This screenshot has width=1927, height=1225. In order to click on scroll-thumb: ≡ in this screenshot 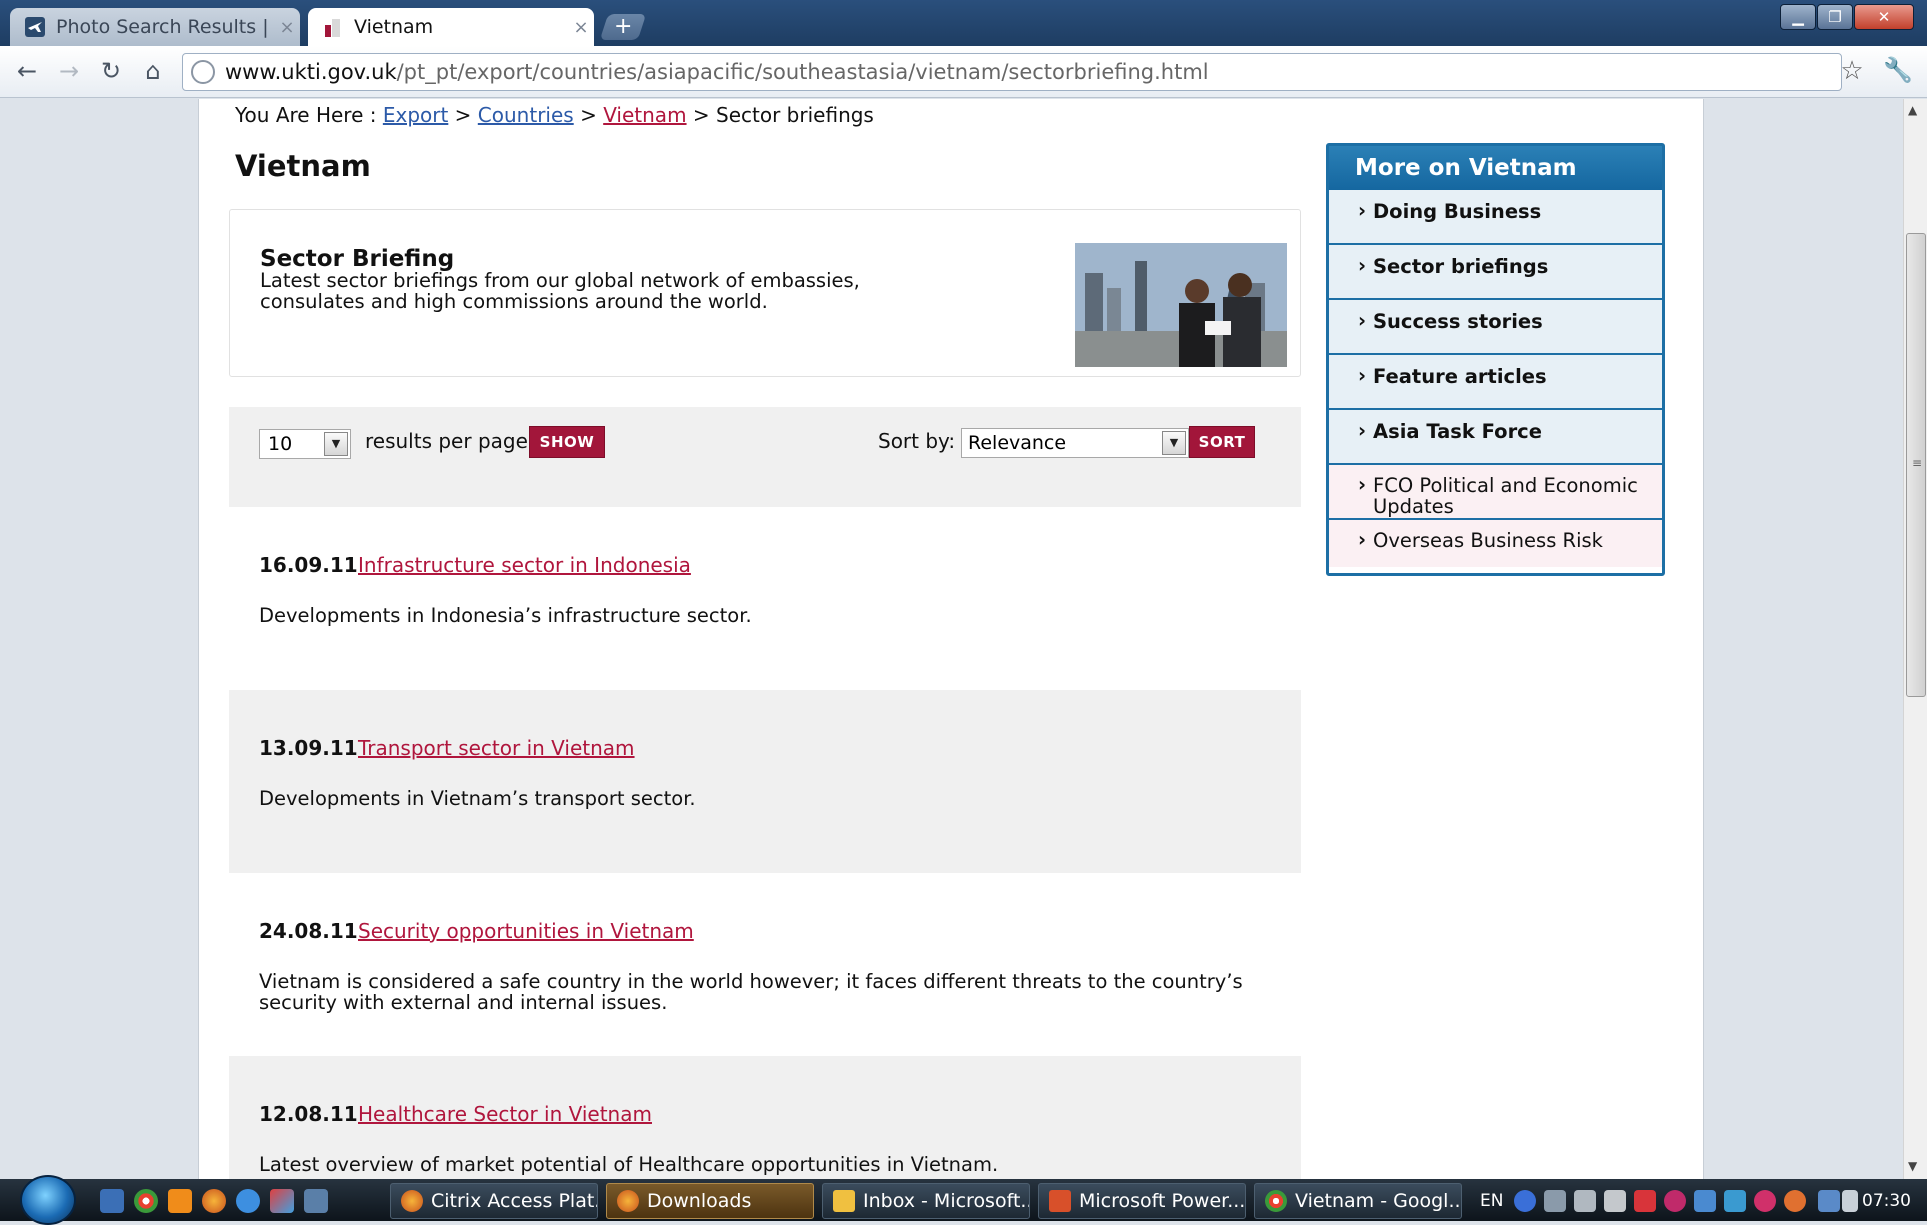, I will do `click(1916, 465)`.